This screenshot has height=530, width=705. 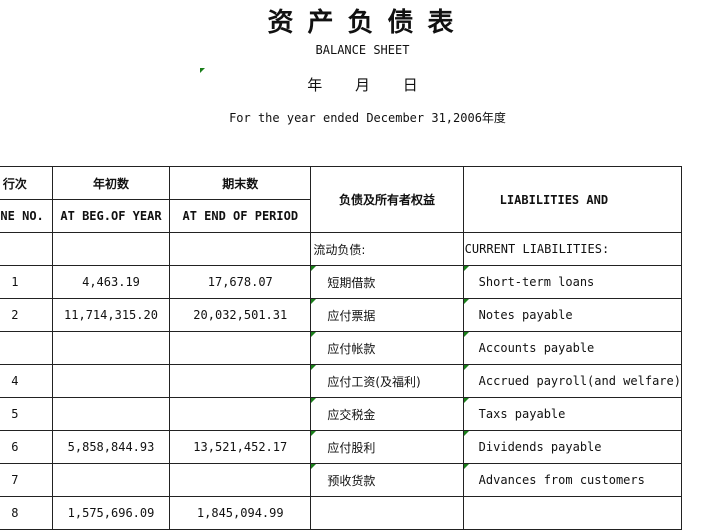 I want to click on table-row: 8 1,575,696.09 1,845,094.99, so click(x=341, y=513).